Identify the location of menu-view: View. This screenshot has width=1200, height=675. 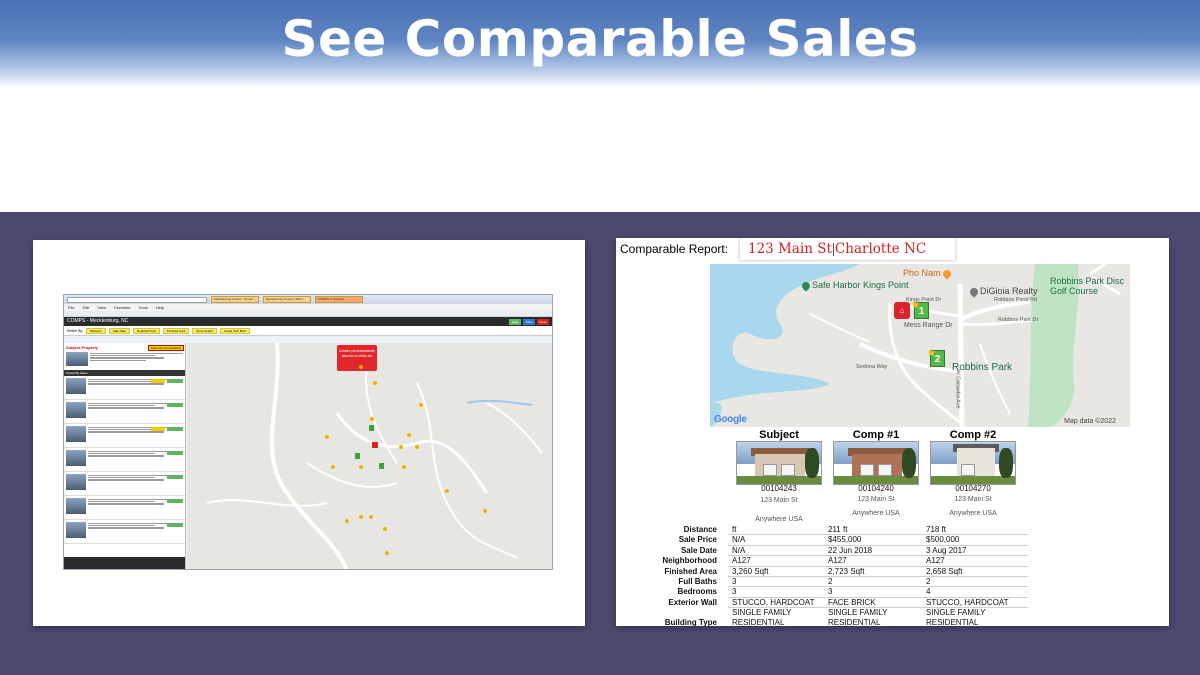
(101, 307).